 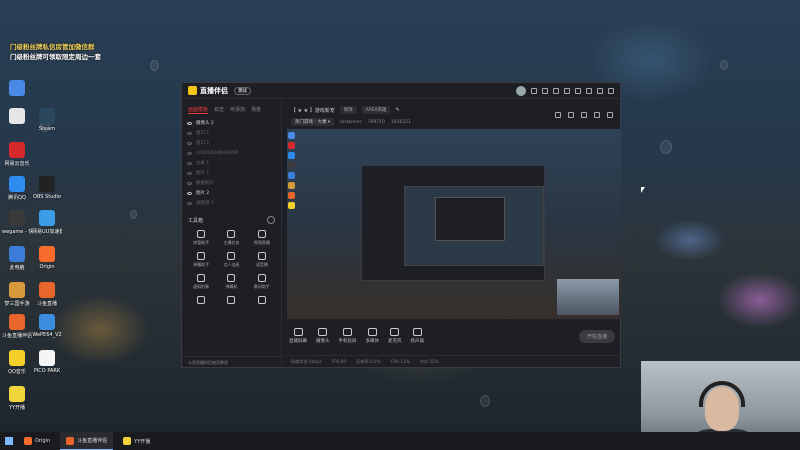 I want to click on taskbar-item-douyu: 斗鱼直播伴侣, so click(x=87, y=441).